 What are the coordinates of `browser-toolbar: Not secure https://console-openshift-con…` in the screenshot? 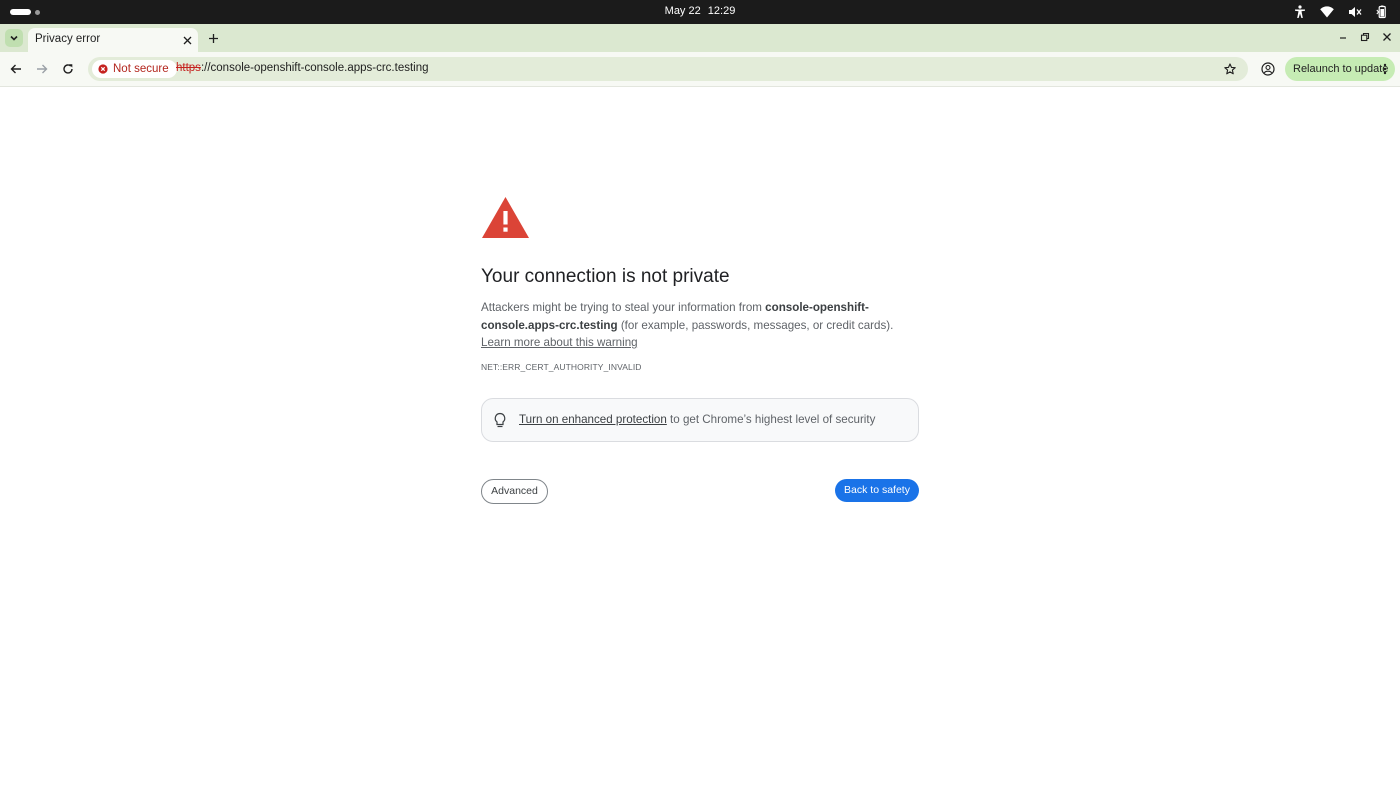 It's located at (700, 69).